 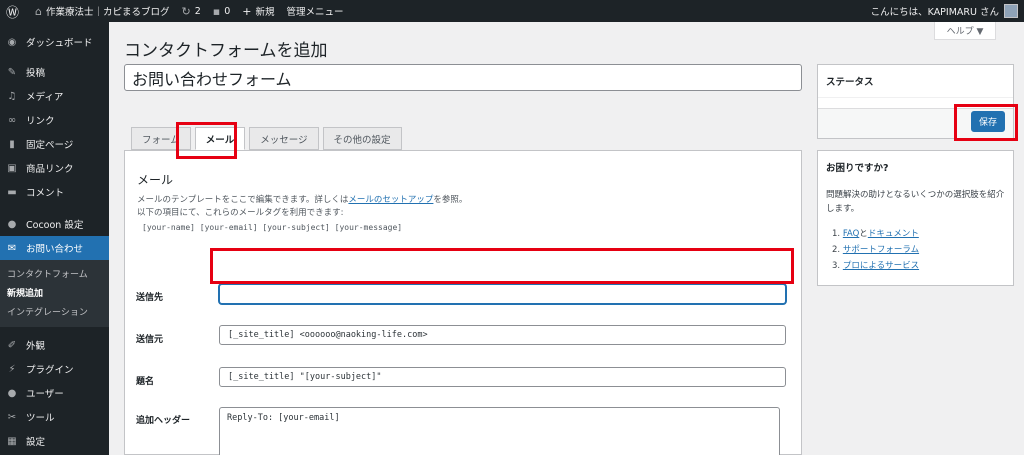 I want to click on product-link-icon: ▣, so click(x=12, y=168).